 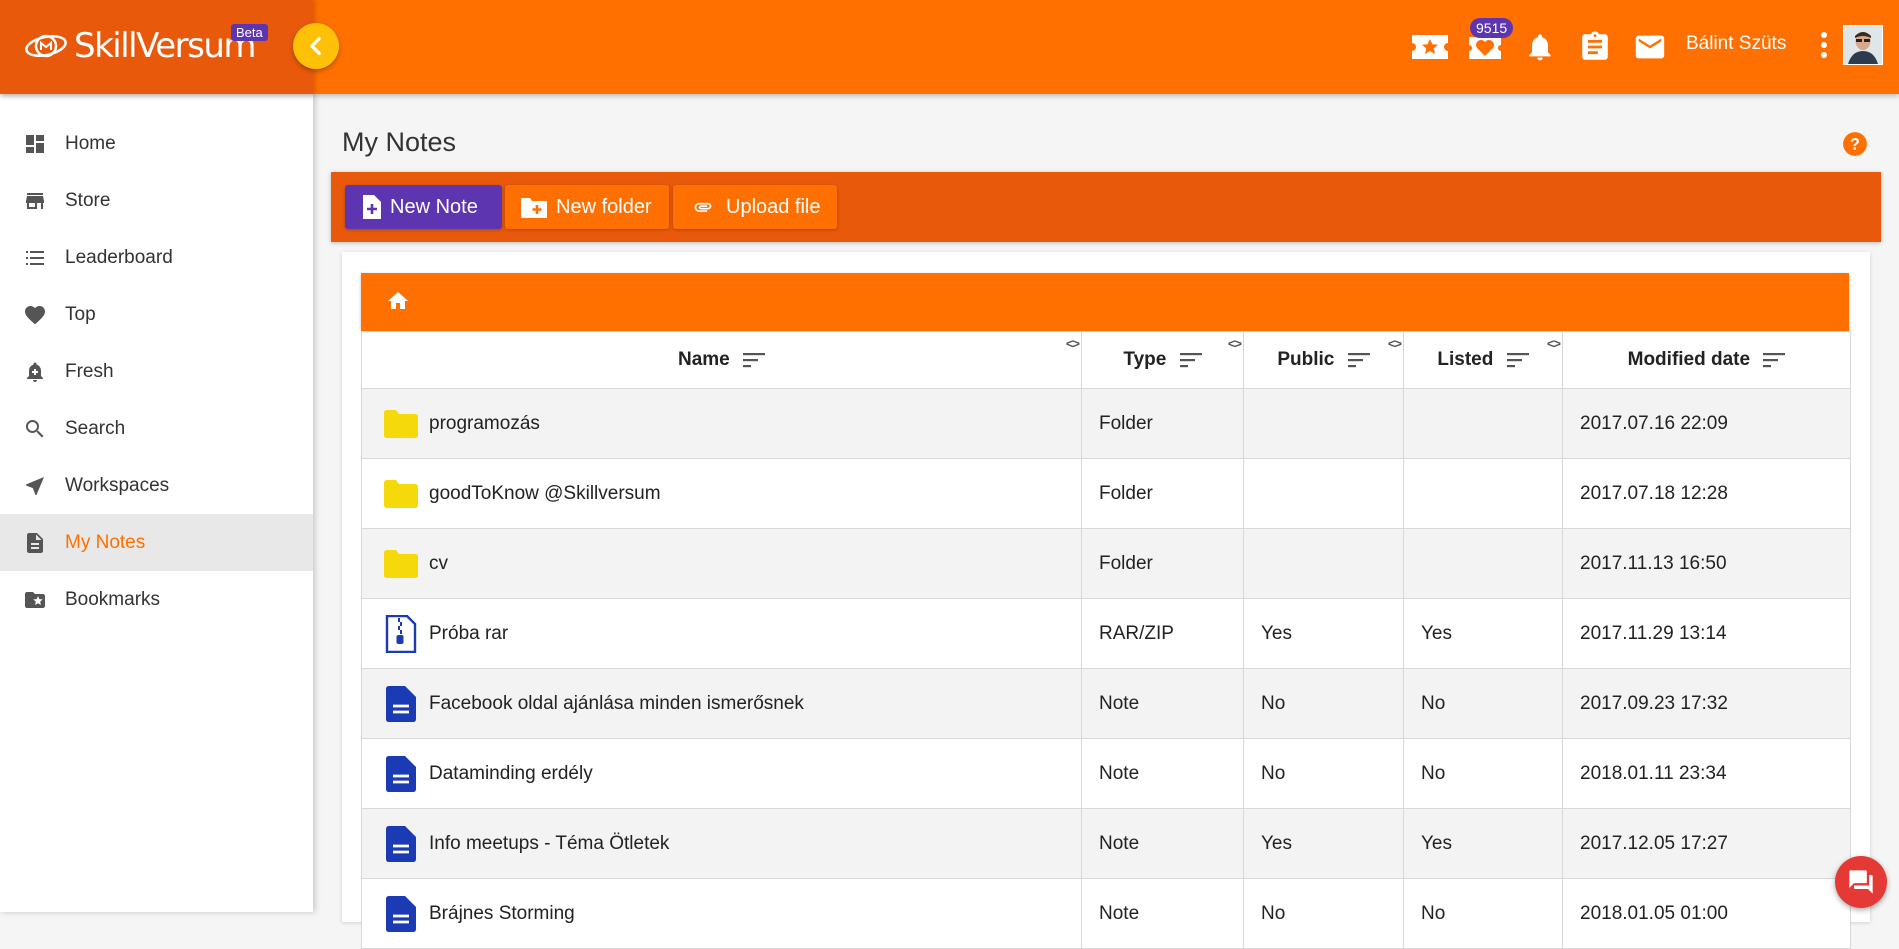 I want to click on sidebar-item-bookmarks: Bookmarks, so click(x=156, y=599).